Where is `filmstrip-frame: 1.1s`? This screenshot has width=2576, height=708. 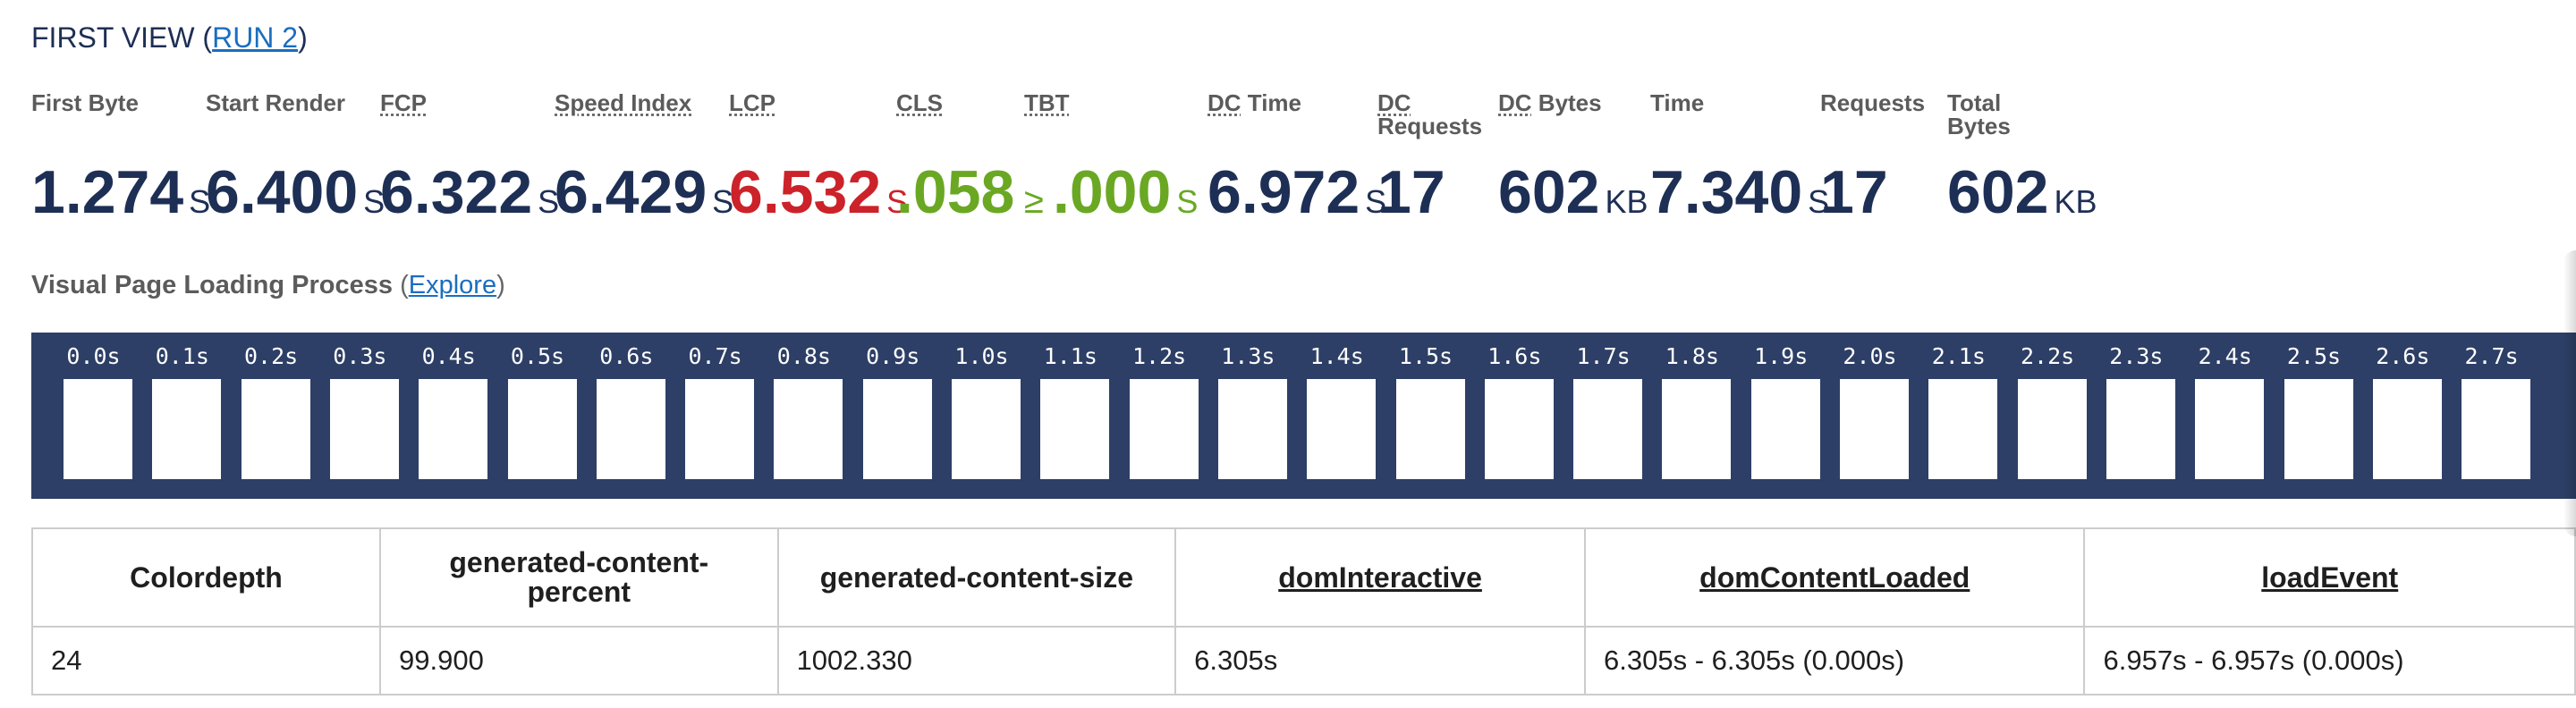
filmstrip-frame: 1.1s is located at coordinates (1070, 416).